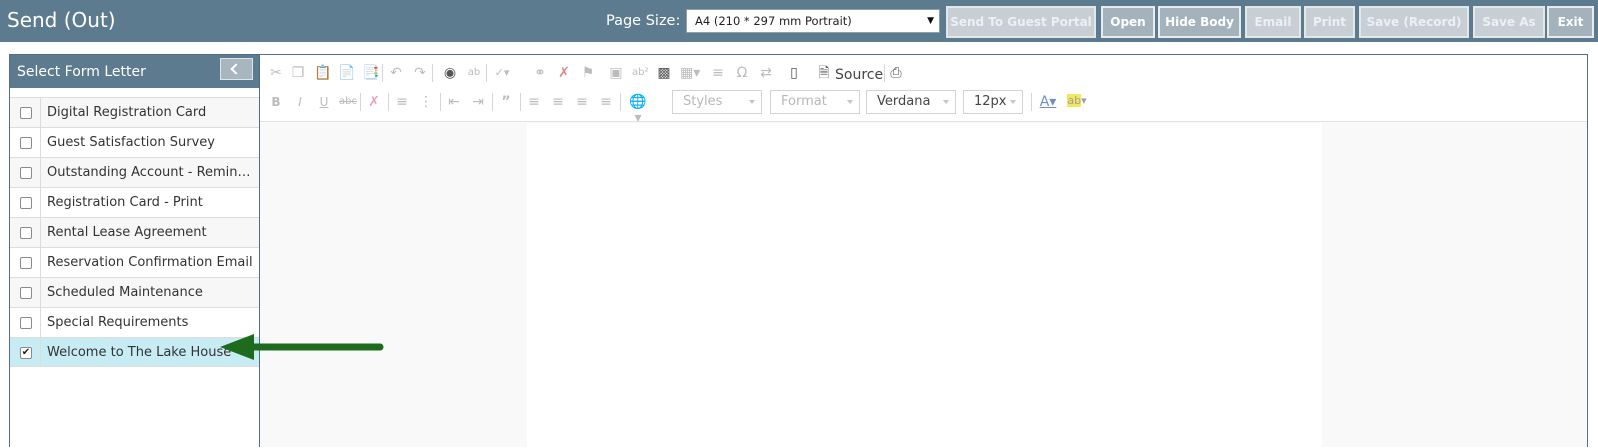  I want to click on unlink-icon: ✗, so click(564, 73).